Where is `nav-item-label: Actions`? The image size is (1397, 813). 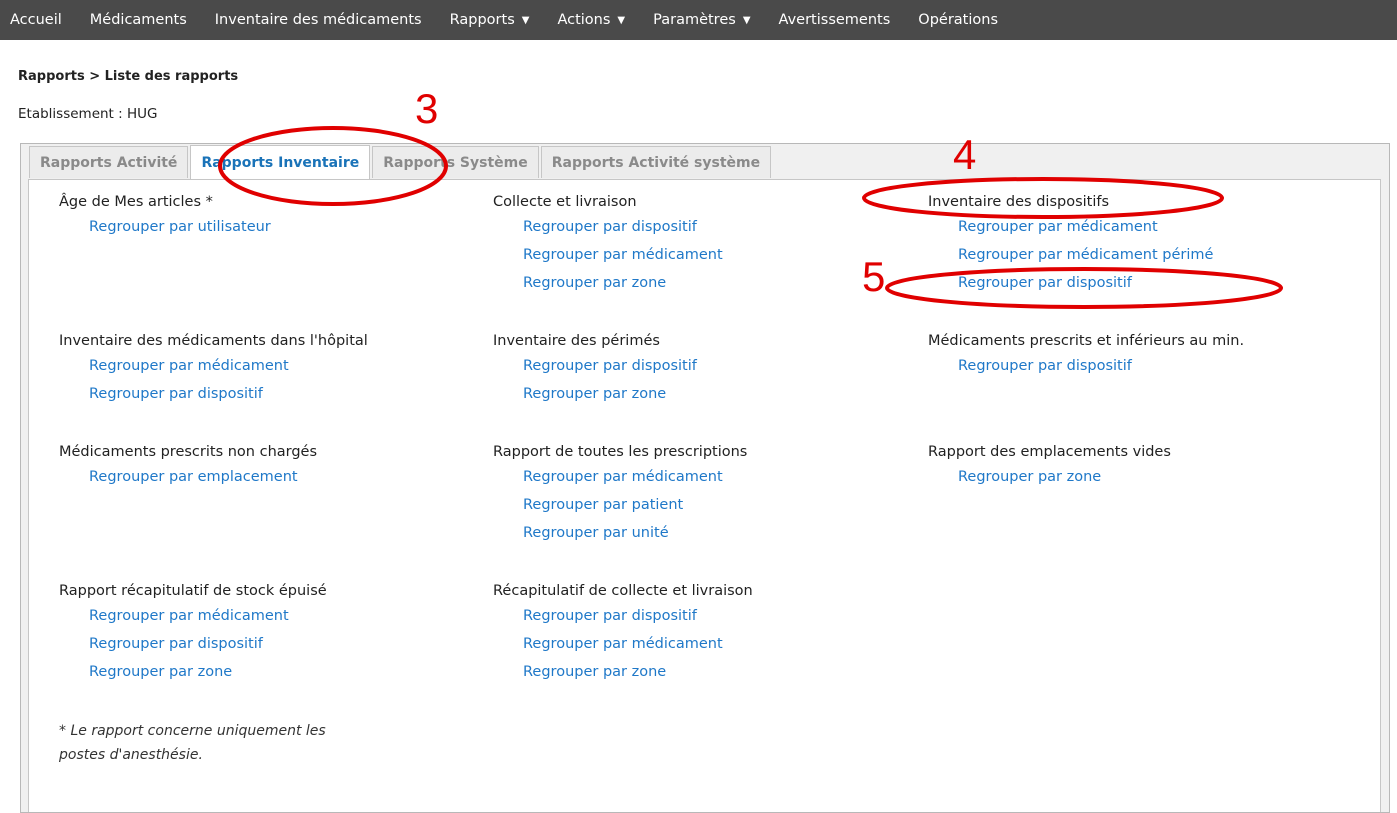
nav-item-label: Actions is located at coordinates (584, 20).